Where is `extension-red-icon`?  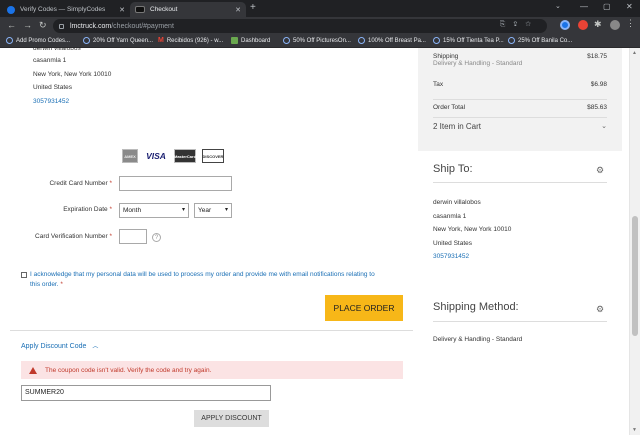
extension-red-icon is located at coordinates (583, 25).